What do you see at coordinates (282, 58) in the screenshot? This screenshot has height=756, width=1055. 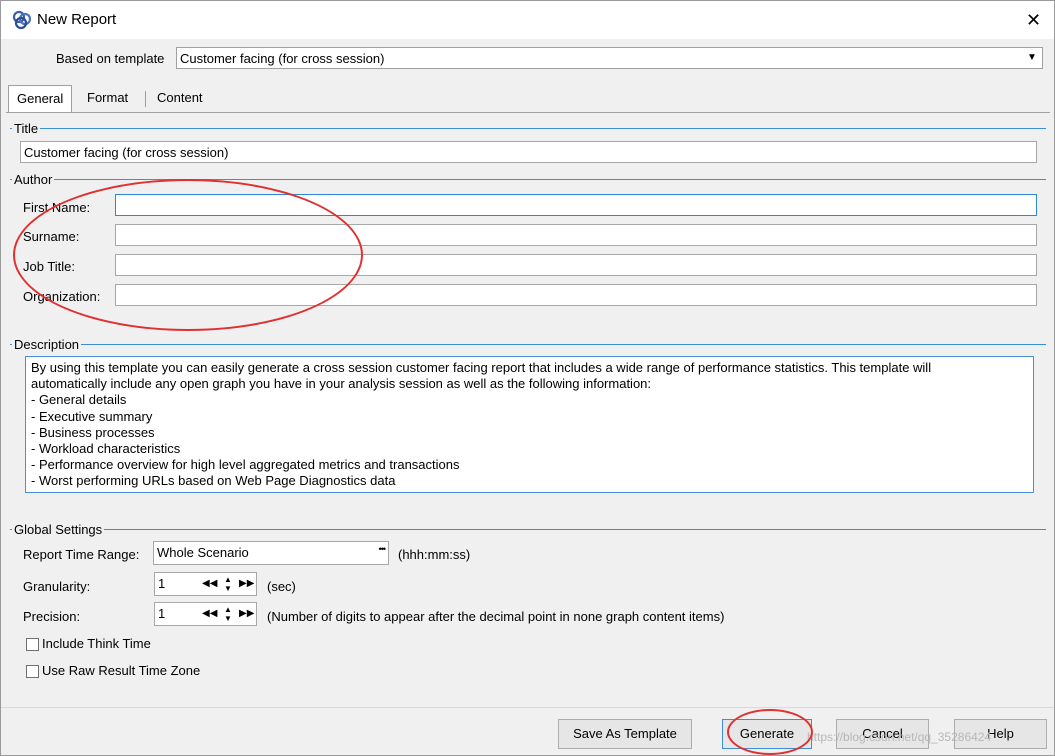 I see `template-select-value: Customer facing (for cross session)` at bounding box center [282, 58].